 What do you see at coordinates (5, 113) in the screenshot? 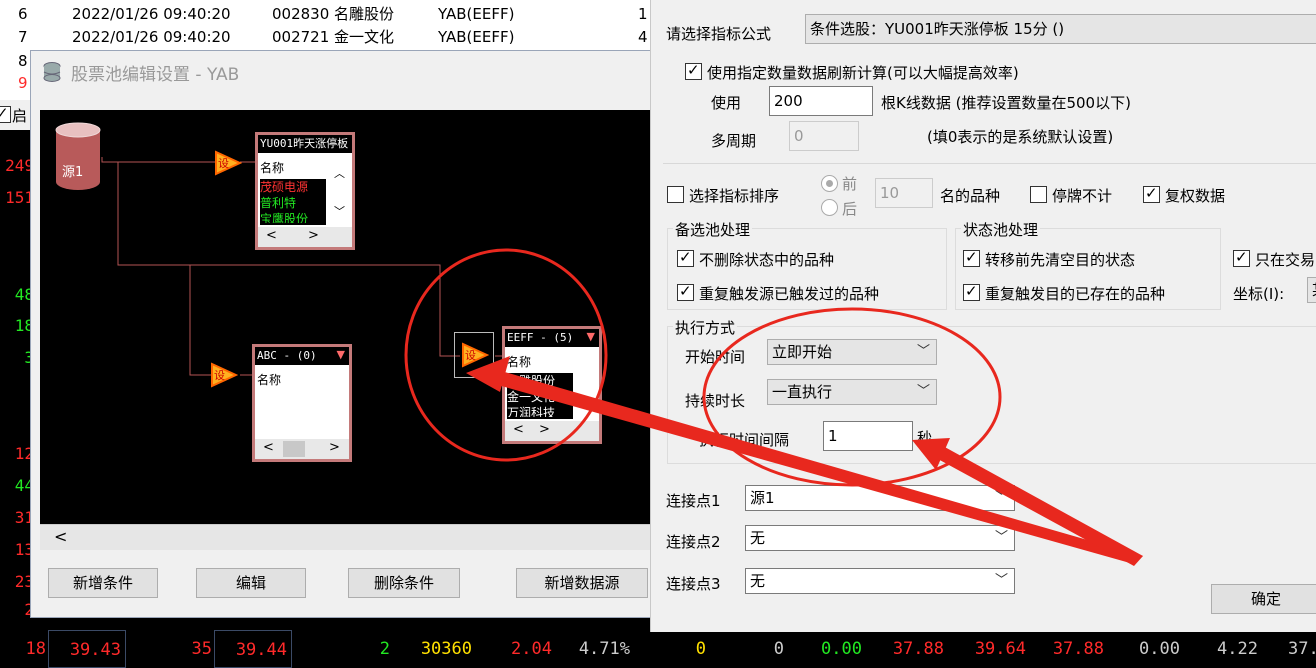
I see `enable-checkbox` at bounding box center [5, 113].